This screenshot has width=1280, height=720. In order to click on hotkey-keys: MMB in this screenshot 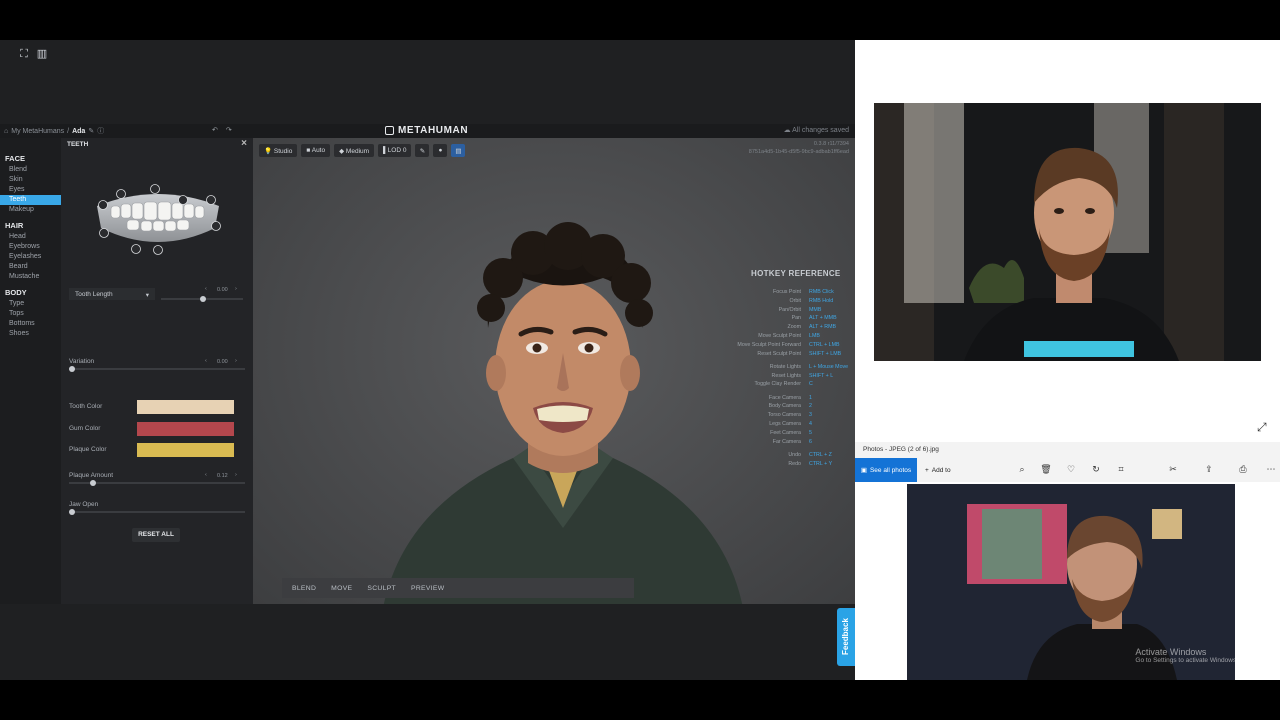, I will do `click(815, 309)`.